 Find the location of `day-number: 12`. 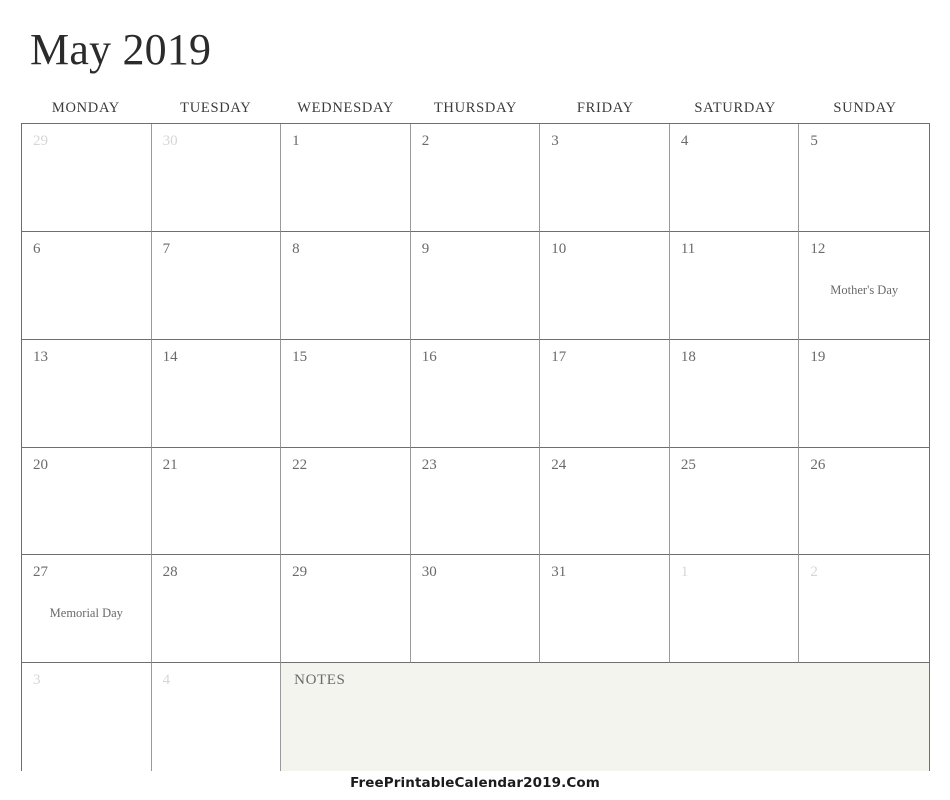

day-number: 12 is located at coordinates (818, 248).